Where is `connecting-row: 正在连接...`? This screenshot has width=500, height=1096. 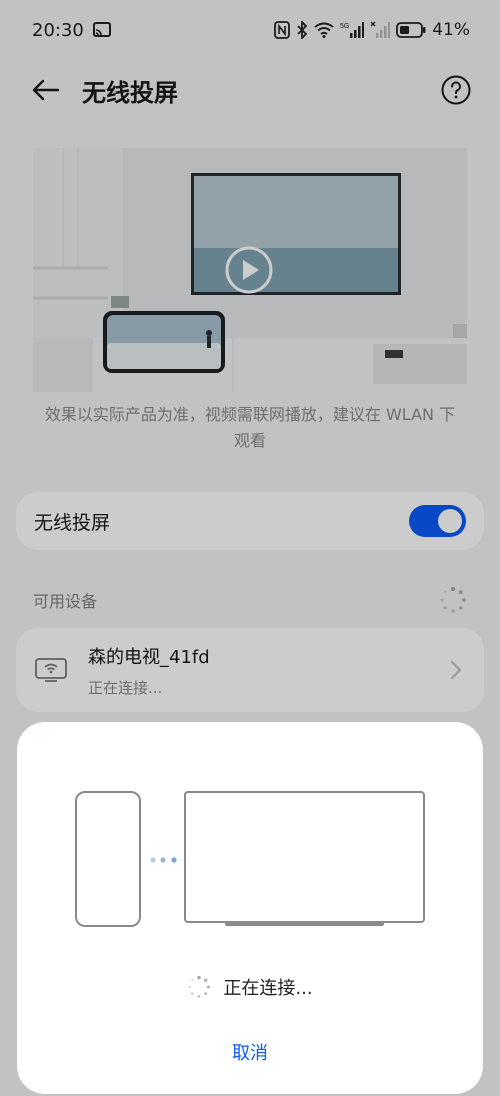
connecting-row: 正在连接... is located at coordinates (250, 987).